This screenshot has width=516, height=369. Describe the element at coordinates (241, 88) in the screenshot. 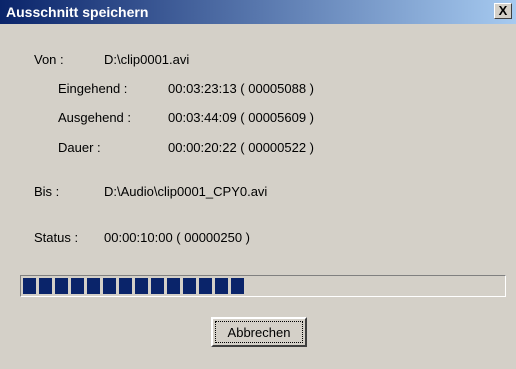

I see `eingehend-value: 00:03:23:13 ( 00005088 )` at that location.